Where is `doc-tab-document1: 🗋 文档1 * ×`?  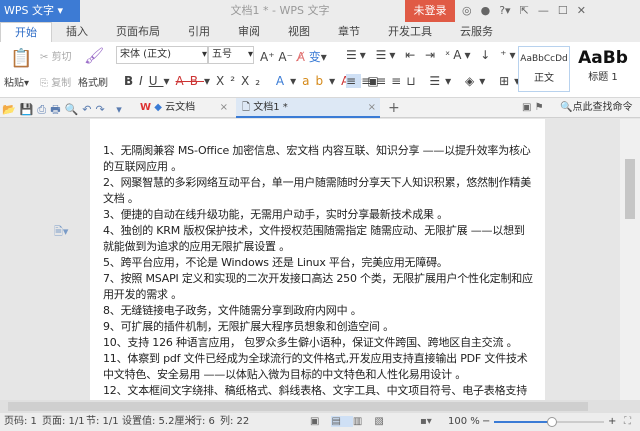 doc-tab-document1: 🗋 文档1 * × is located at coordinates (308, 108).